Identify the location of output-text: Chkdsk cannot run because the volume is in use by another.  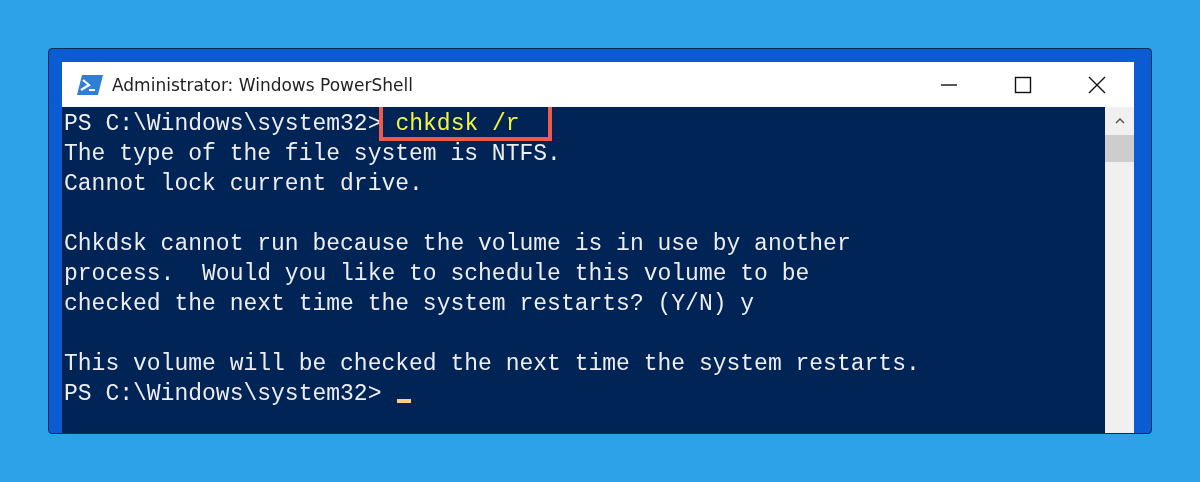
(457, 244).